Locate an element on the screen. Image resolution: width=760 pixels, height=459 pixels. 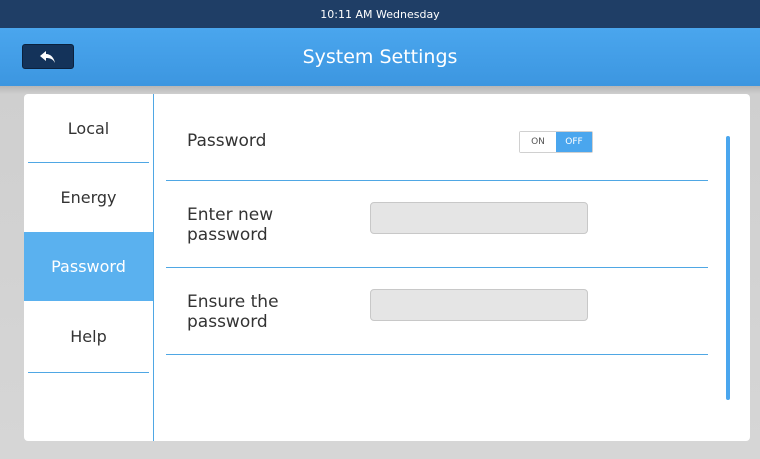
new-password-label: Enter new password is located at coordinates (230, 225).